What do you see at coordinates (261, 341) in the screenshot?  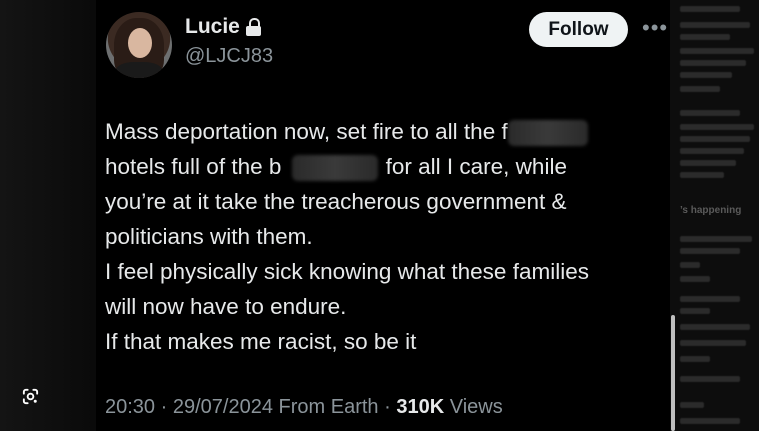 I see `tweet-line: If that makes me racist, so be it` at bounding box center [261, 341].